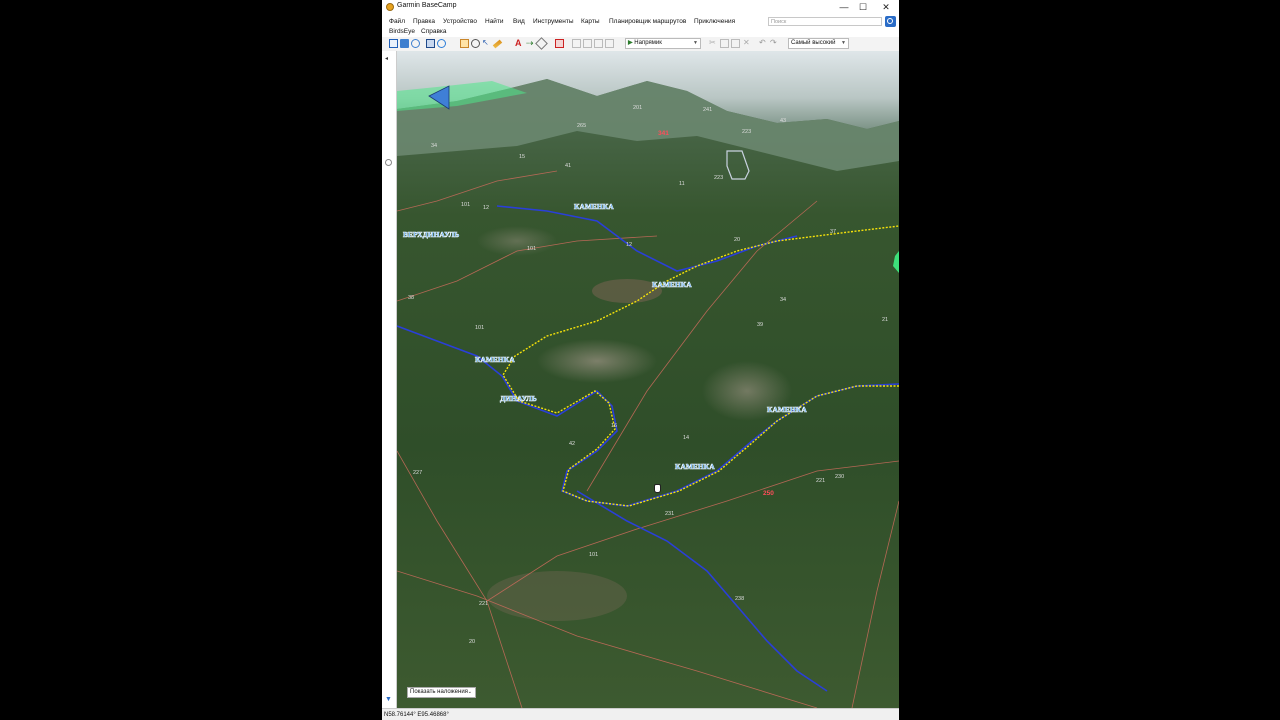 This screenshot has width=1280, height=720. I want to click on window-title: Garmin BaseCamp, so click(427, 5).